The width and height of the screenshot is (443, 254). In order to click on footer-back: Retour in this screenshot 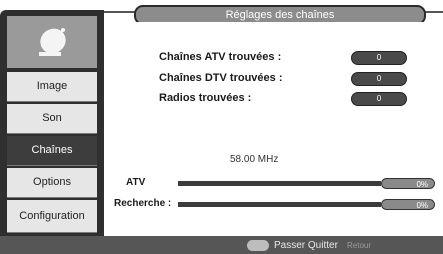, I will do `click(359, 246)`.